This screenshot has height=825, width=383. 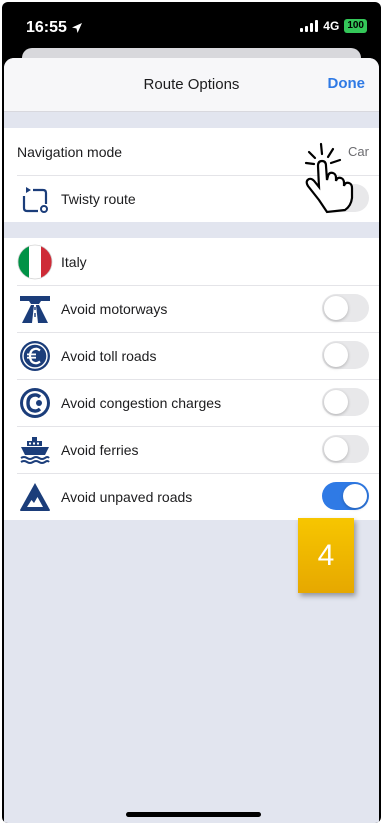 I want to click on avoid-unpaved-roads-toggle, so click(x=345, y=496).